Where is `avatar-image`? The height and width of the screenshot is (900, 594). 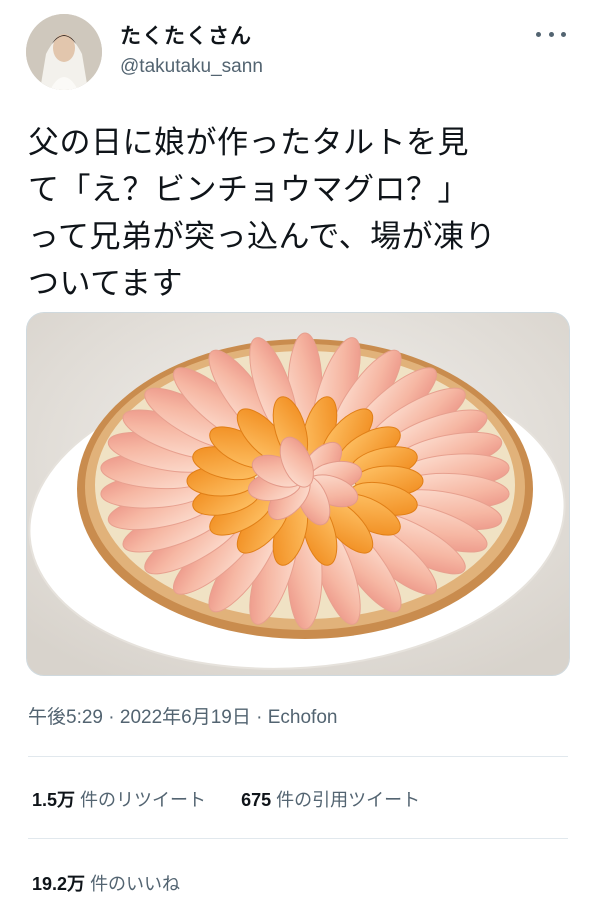 avatar-image is located at coordinates (64, 52).